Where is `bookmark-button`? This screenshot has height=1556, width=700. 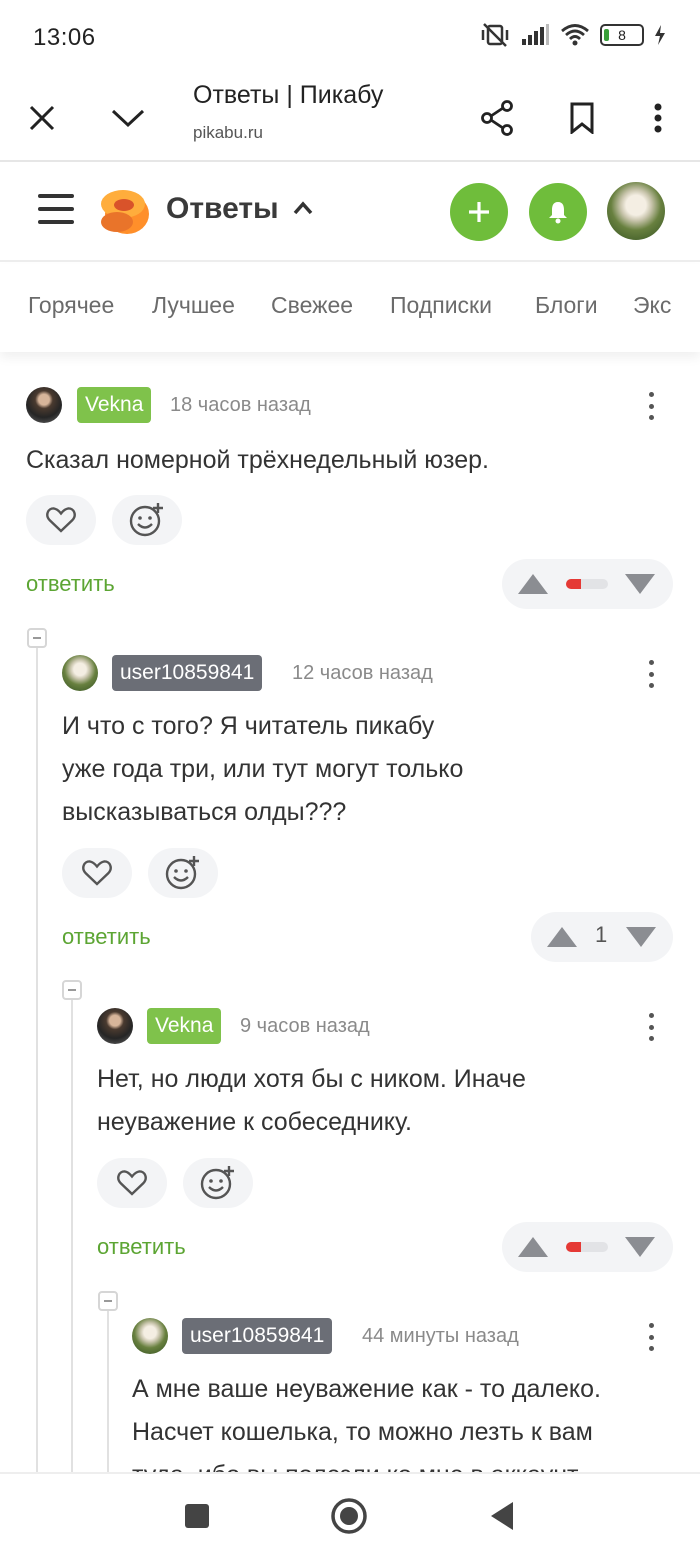 bookmark-button is located at coordinates (582, 118).